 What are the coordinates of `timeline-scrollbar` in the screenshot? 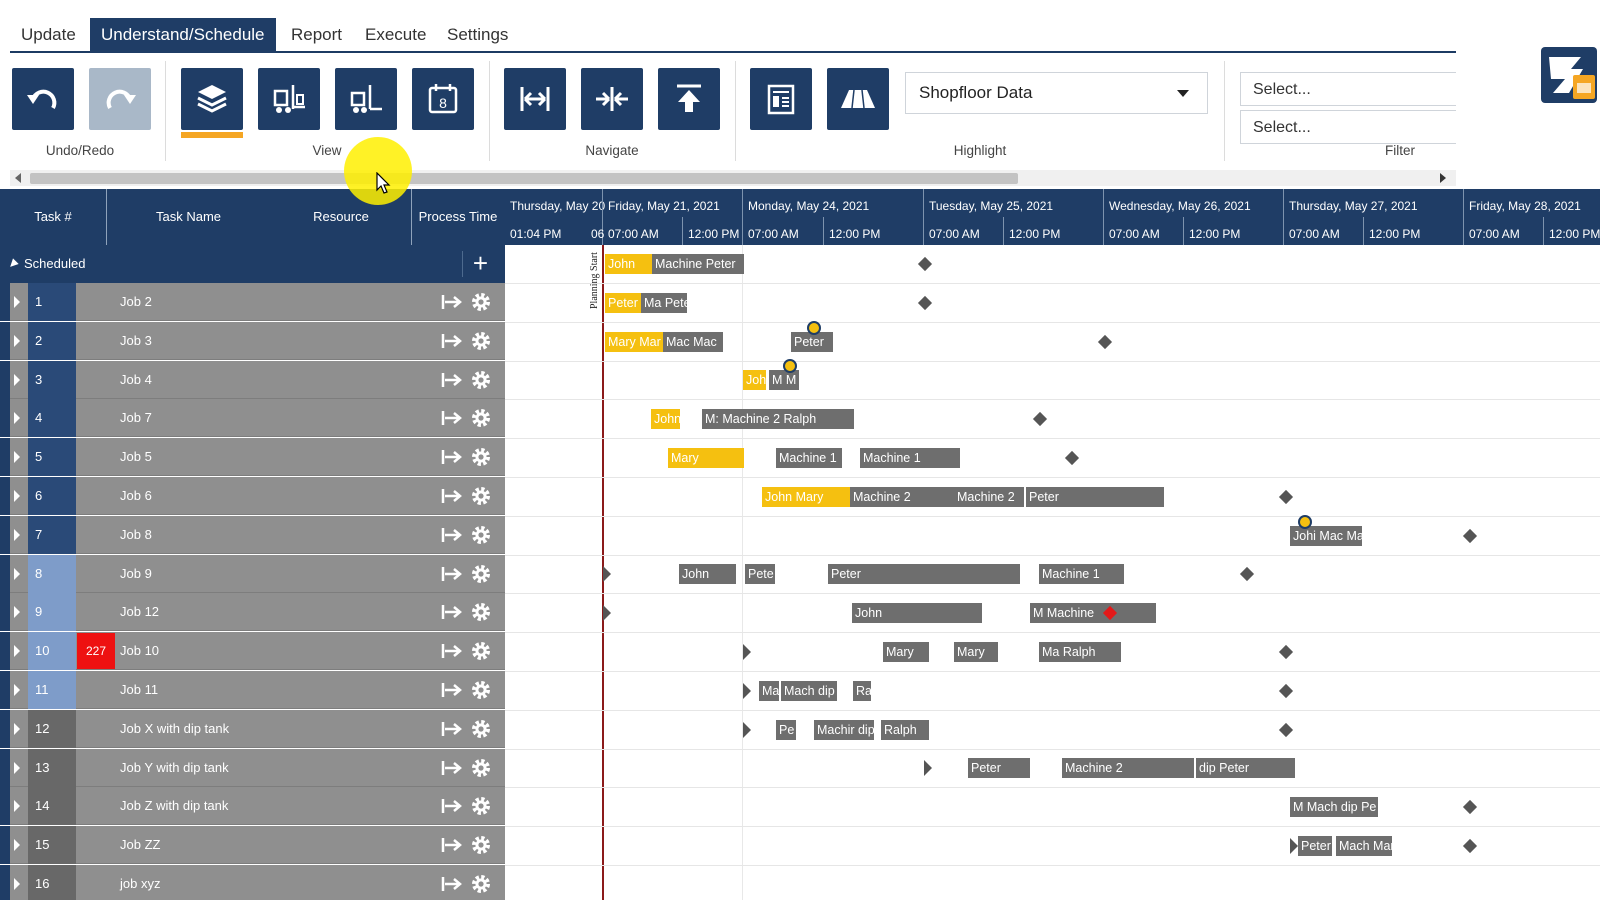 It's located at (733, 178).